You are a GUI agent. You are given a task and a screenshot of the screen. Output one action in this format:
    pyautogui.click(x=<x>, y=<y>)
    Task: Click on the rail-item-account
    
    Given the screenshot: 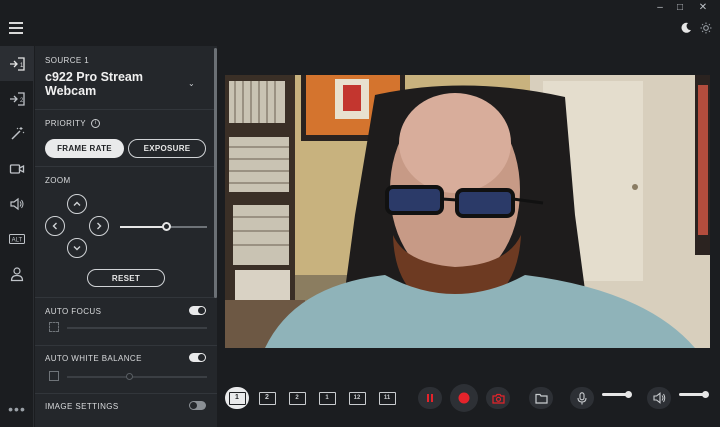 What is the action you would take?
    pyautogui.click(x=17, y=273)
    